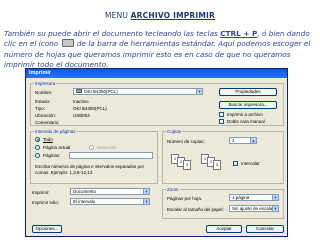 Image resolution: width=320 pixels, height=240 pixels. What do you see at coordinates (55, 131) in the screenshot?
I see `page-range-group-label: Intervalo de páginas` at bounding box center [55, 131].